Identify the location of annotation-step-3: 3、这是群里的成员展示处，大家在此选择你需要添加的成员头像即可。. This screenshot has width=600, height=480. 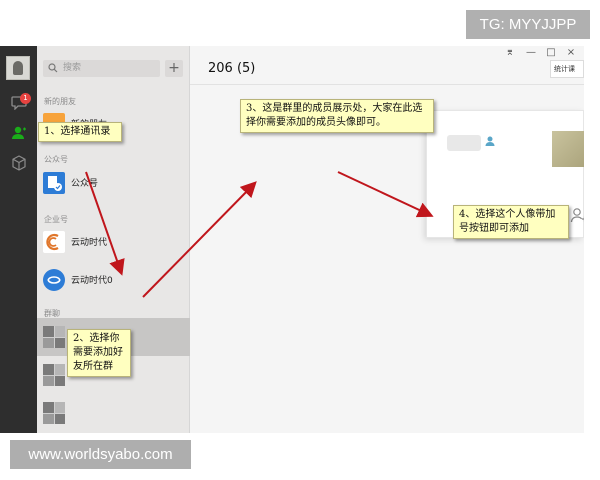
(337, 116).